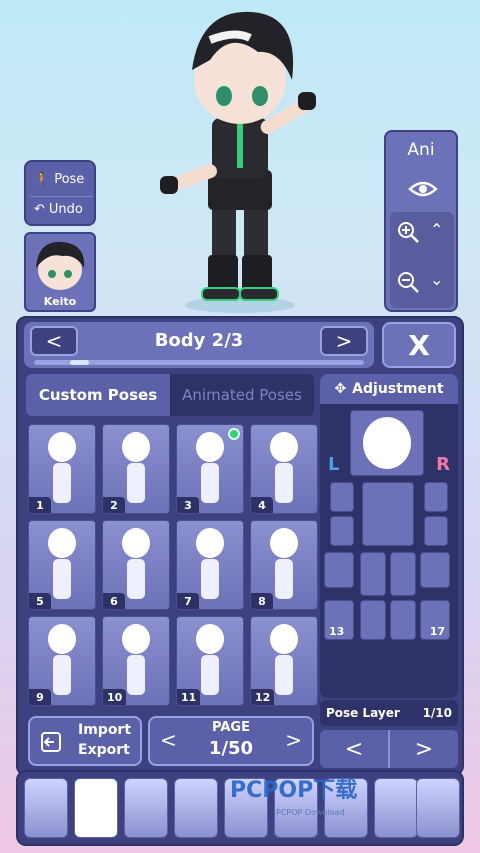  I want to click on eye-icon, so click(423, 189).